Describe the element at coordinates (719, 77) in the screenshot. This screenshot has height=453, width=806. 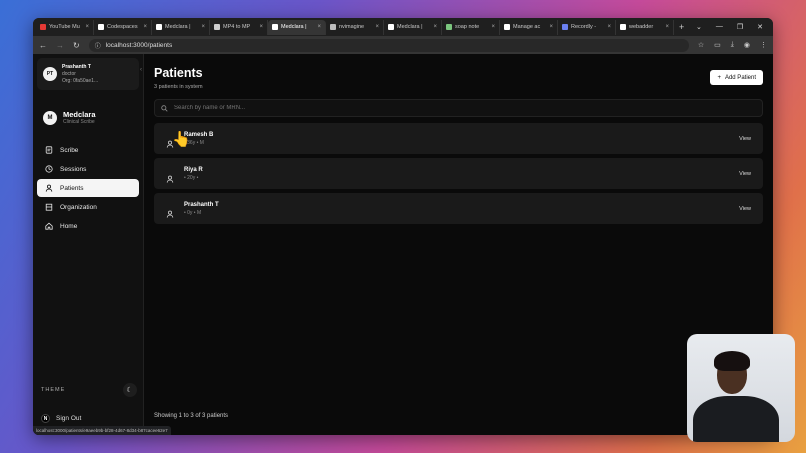
I see `plus-icon: +` at that location.